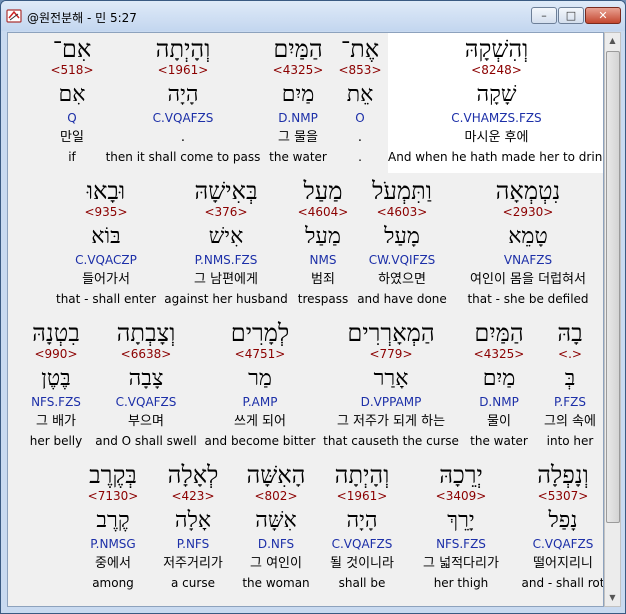  What do you see at coordinates (297, 137) in the screenshot?
I see `korean-gloss: 그 물을` at bounding box center [297, 137].